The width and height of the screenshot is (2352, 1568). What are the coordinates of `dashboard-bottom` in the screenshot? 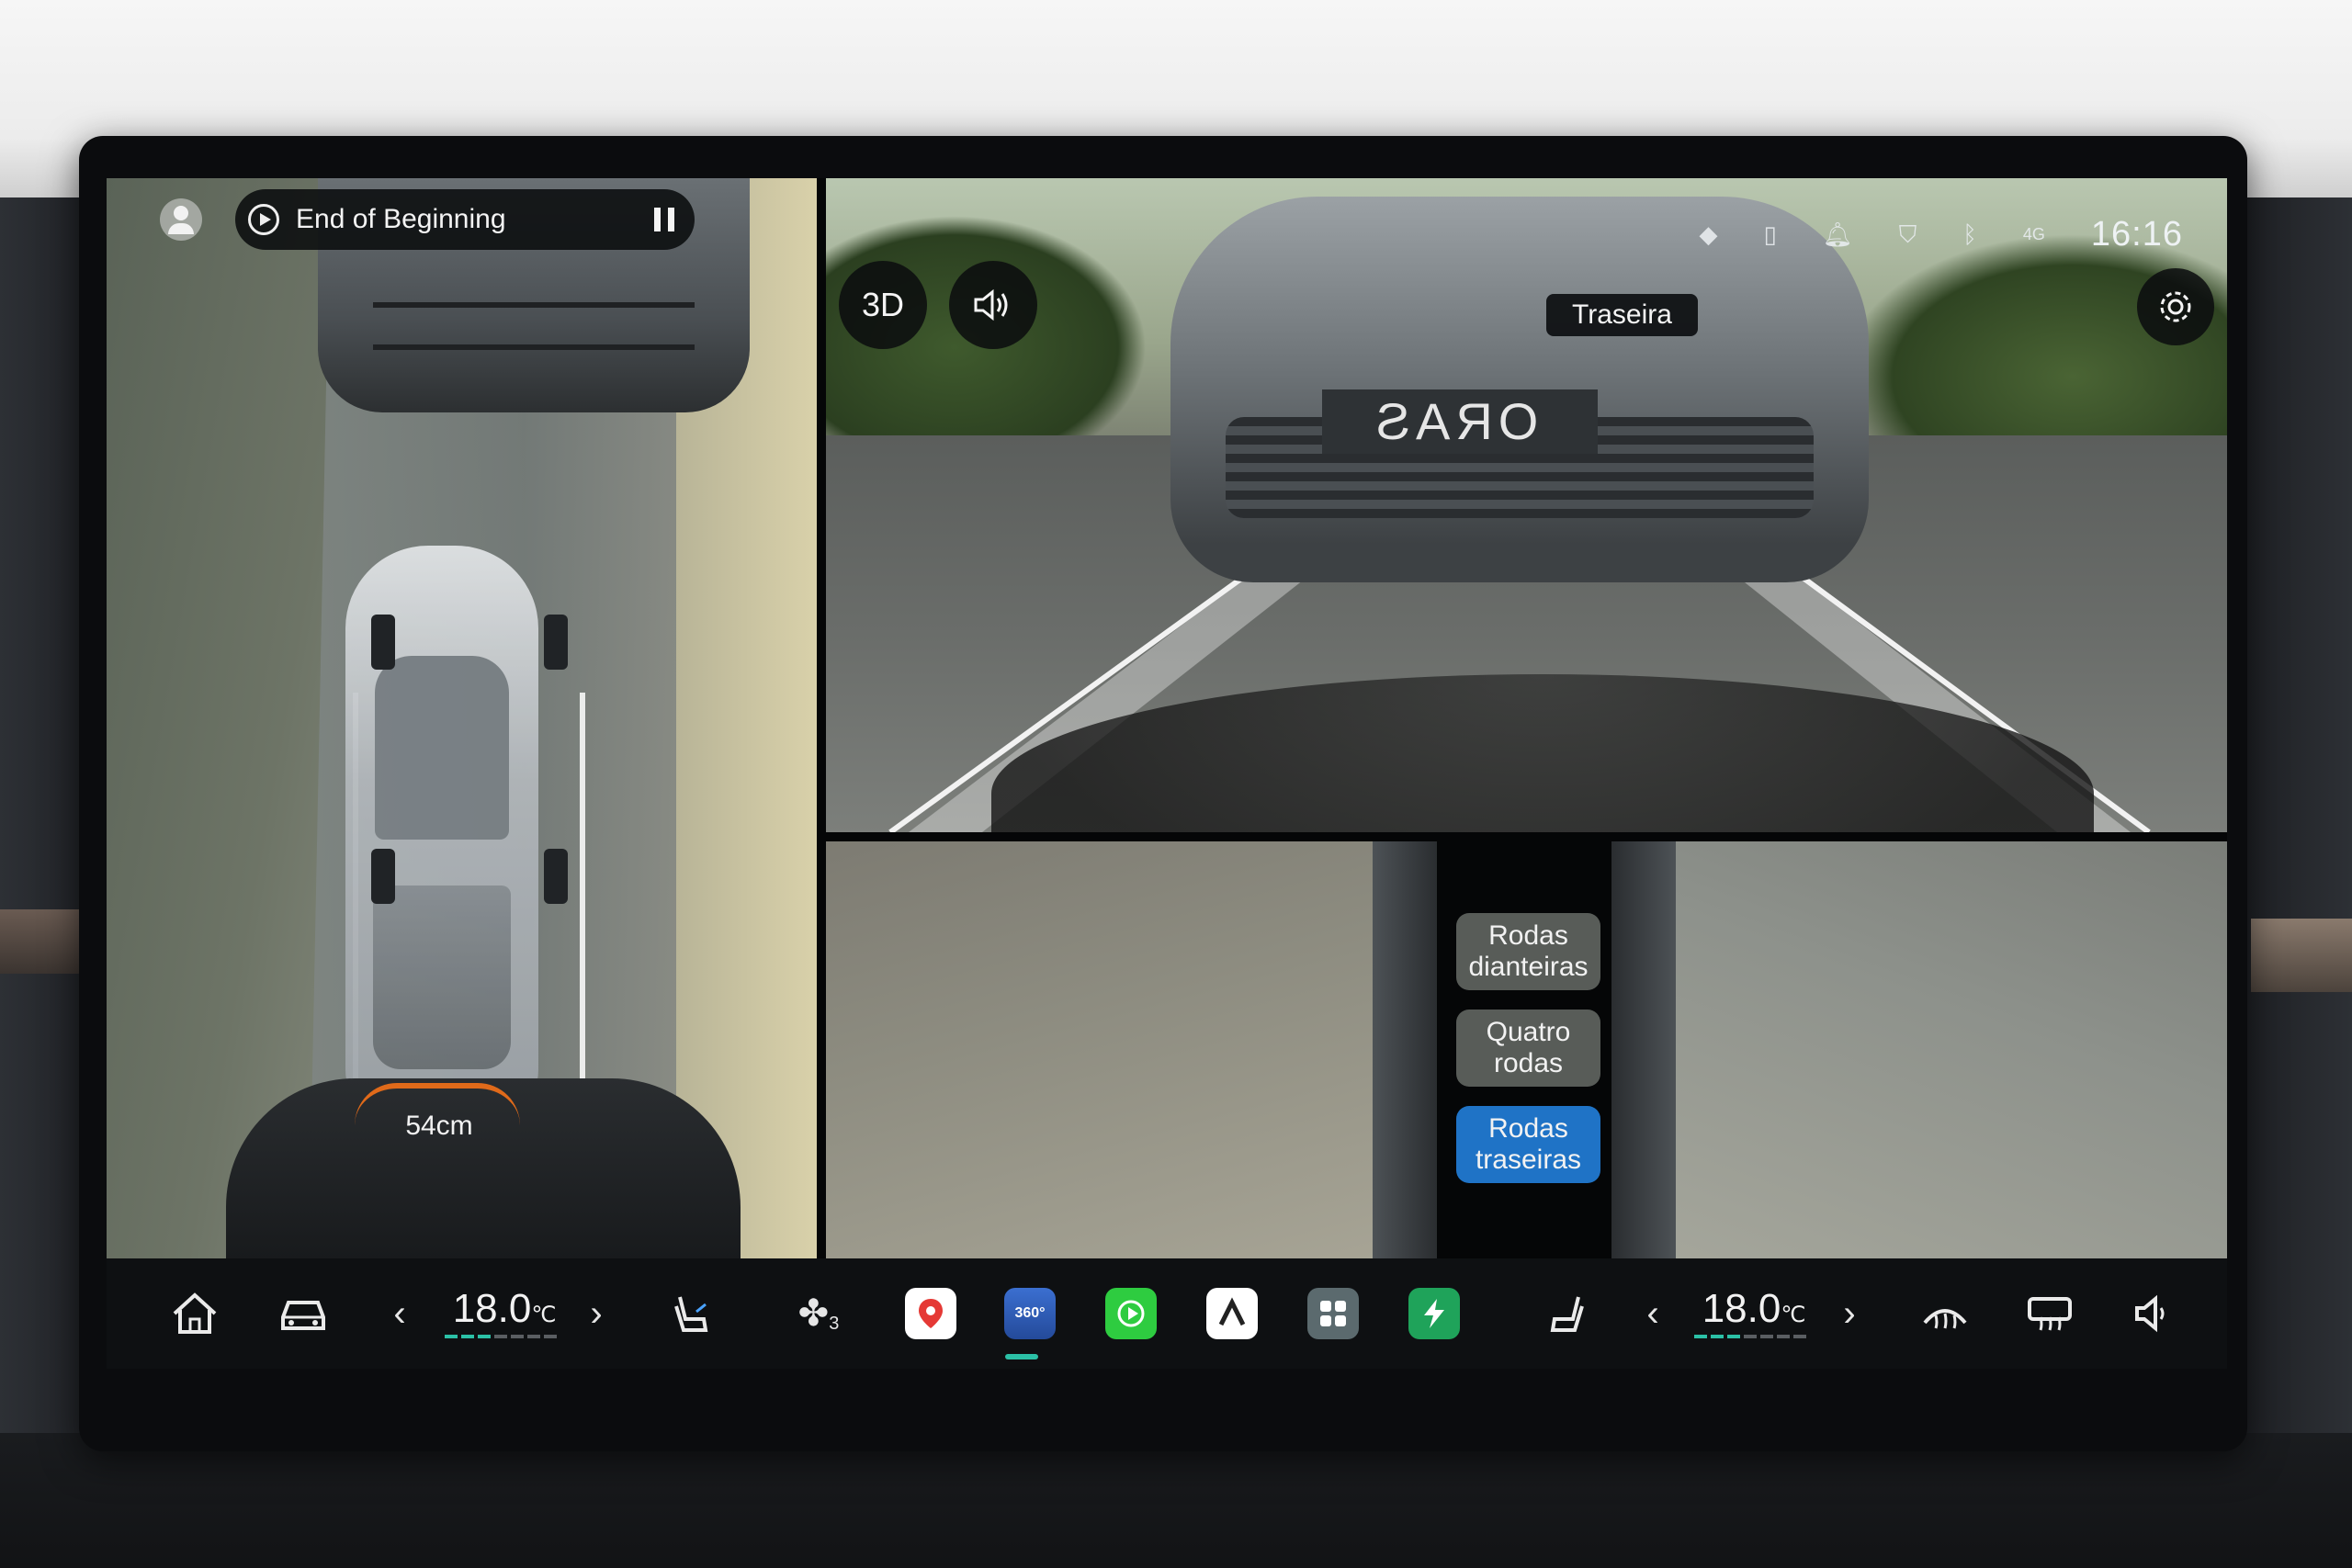 It's located at (1176, 1501).